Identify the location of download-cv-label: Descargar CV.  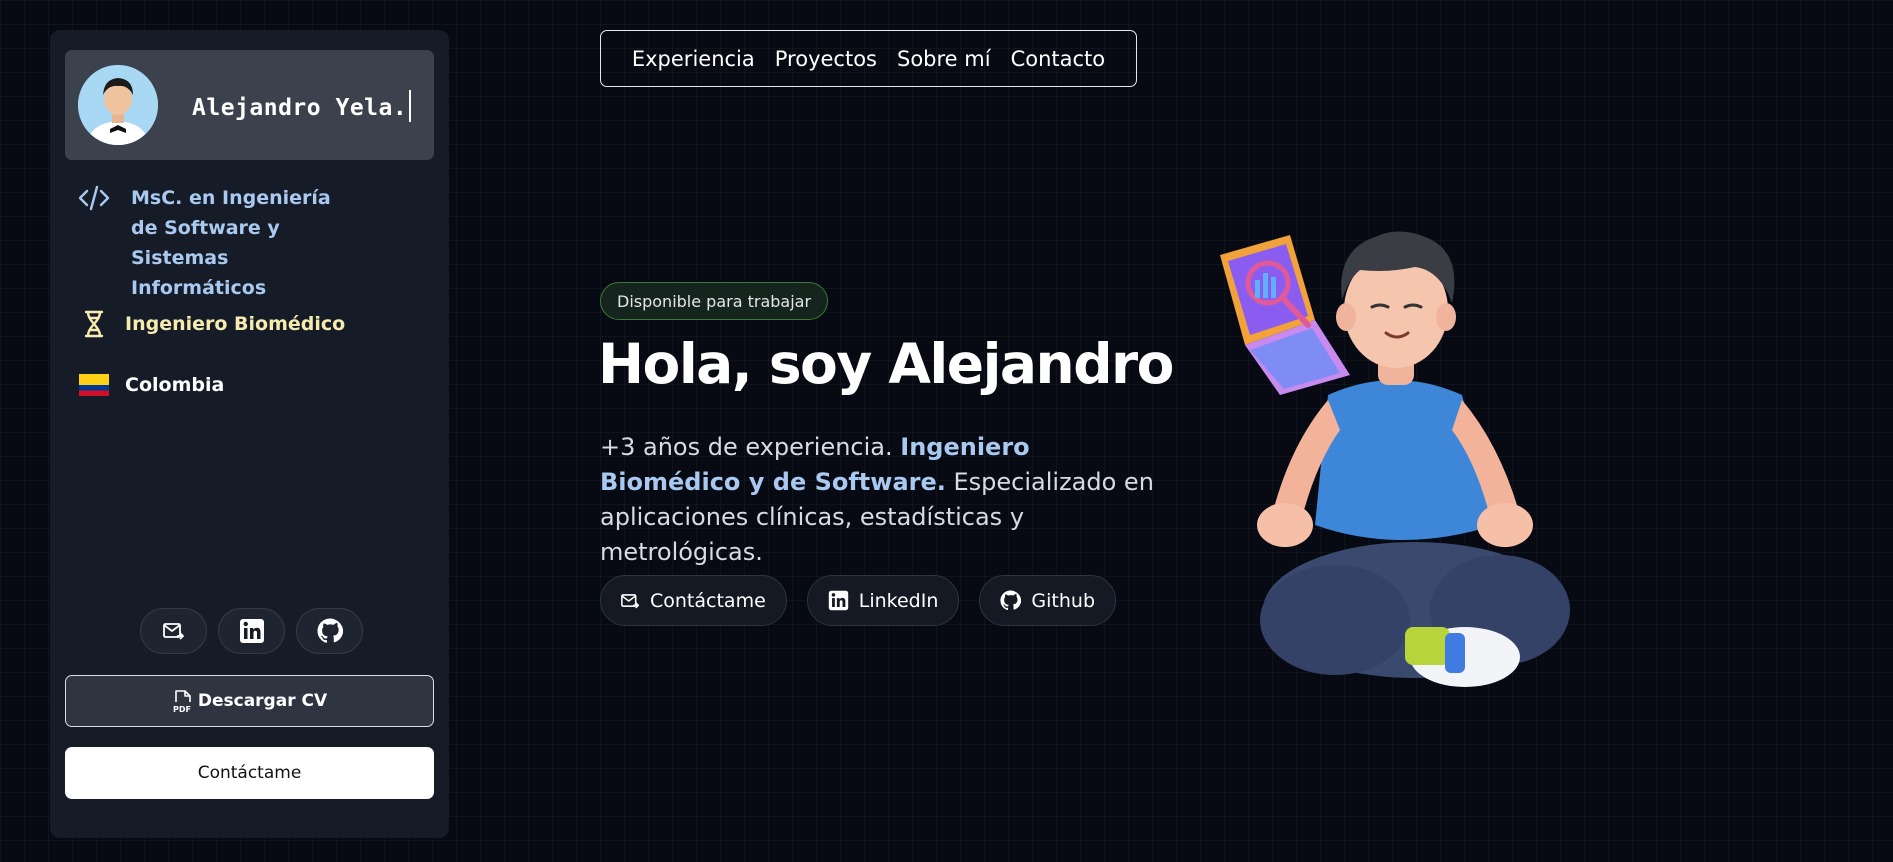
(262, 701).